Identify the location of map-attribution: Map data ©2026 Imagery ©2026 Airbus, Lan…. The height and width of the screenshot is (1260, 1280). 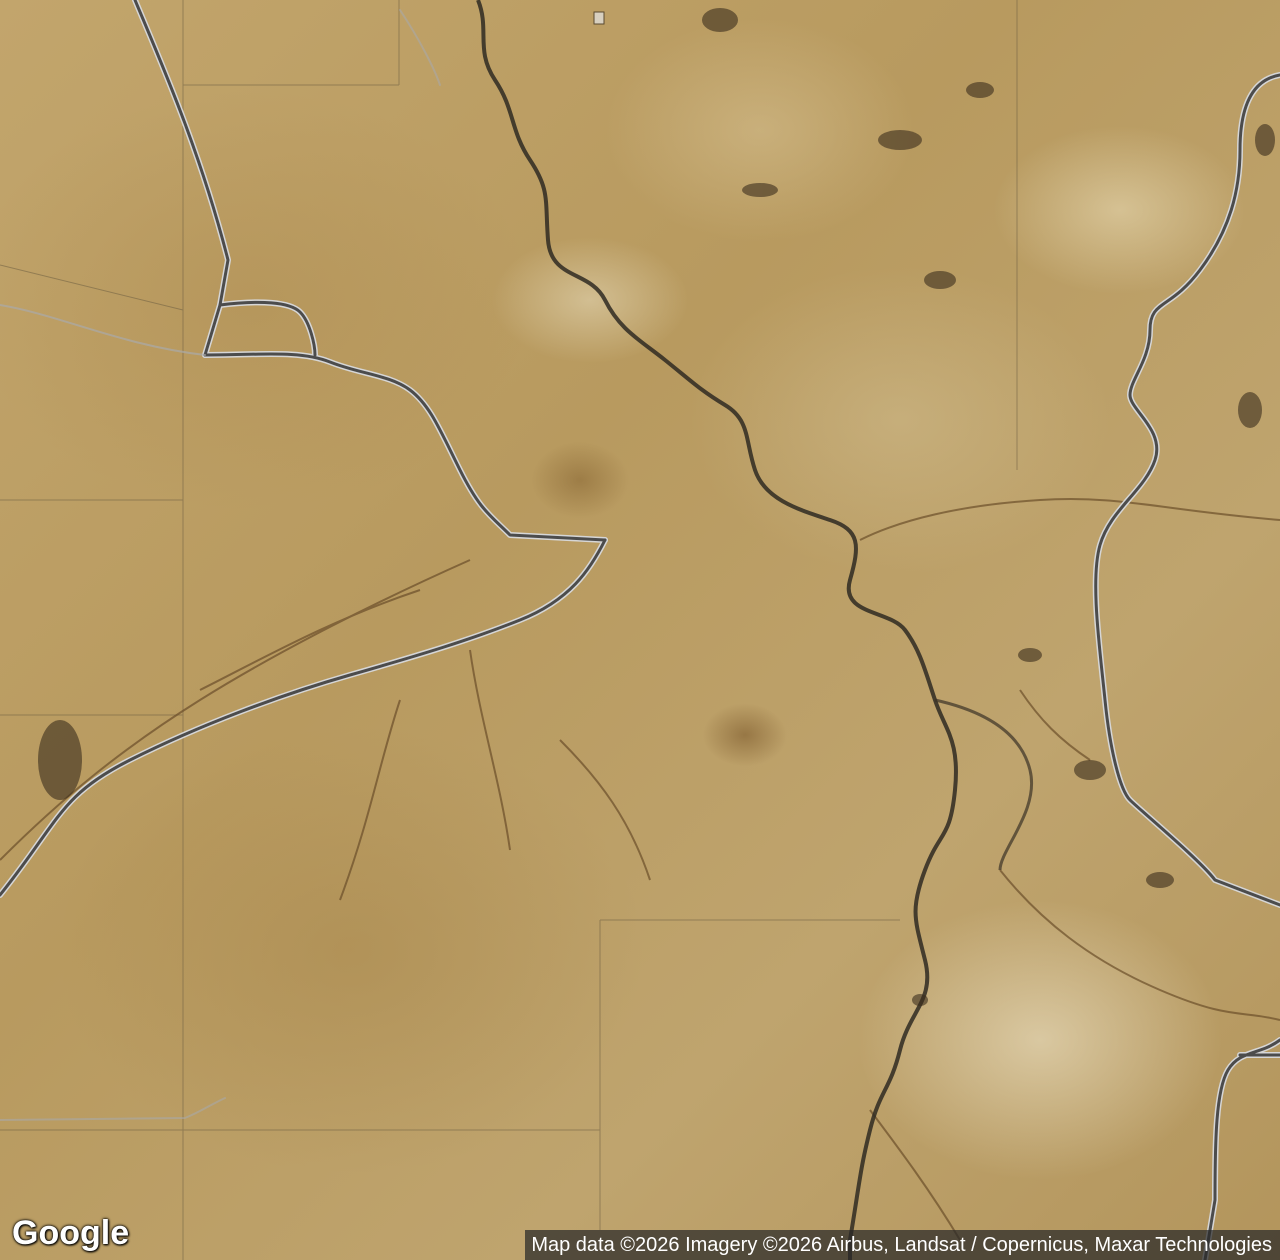
(902, 1245).